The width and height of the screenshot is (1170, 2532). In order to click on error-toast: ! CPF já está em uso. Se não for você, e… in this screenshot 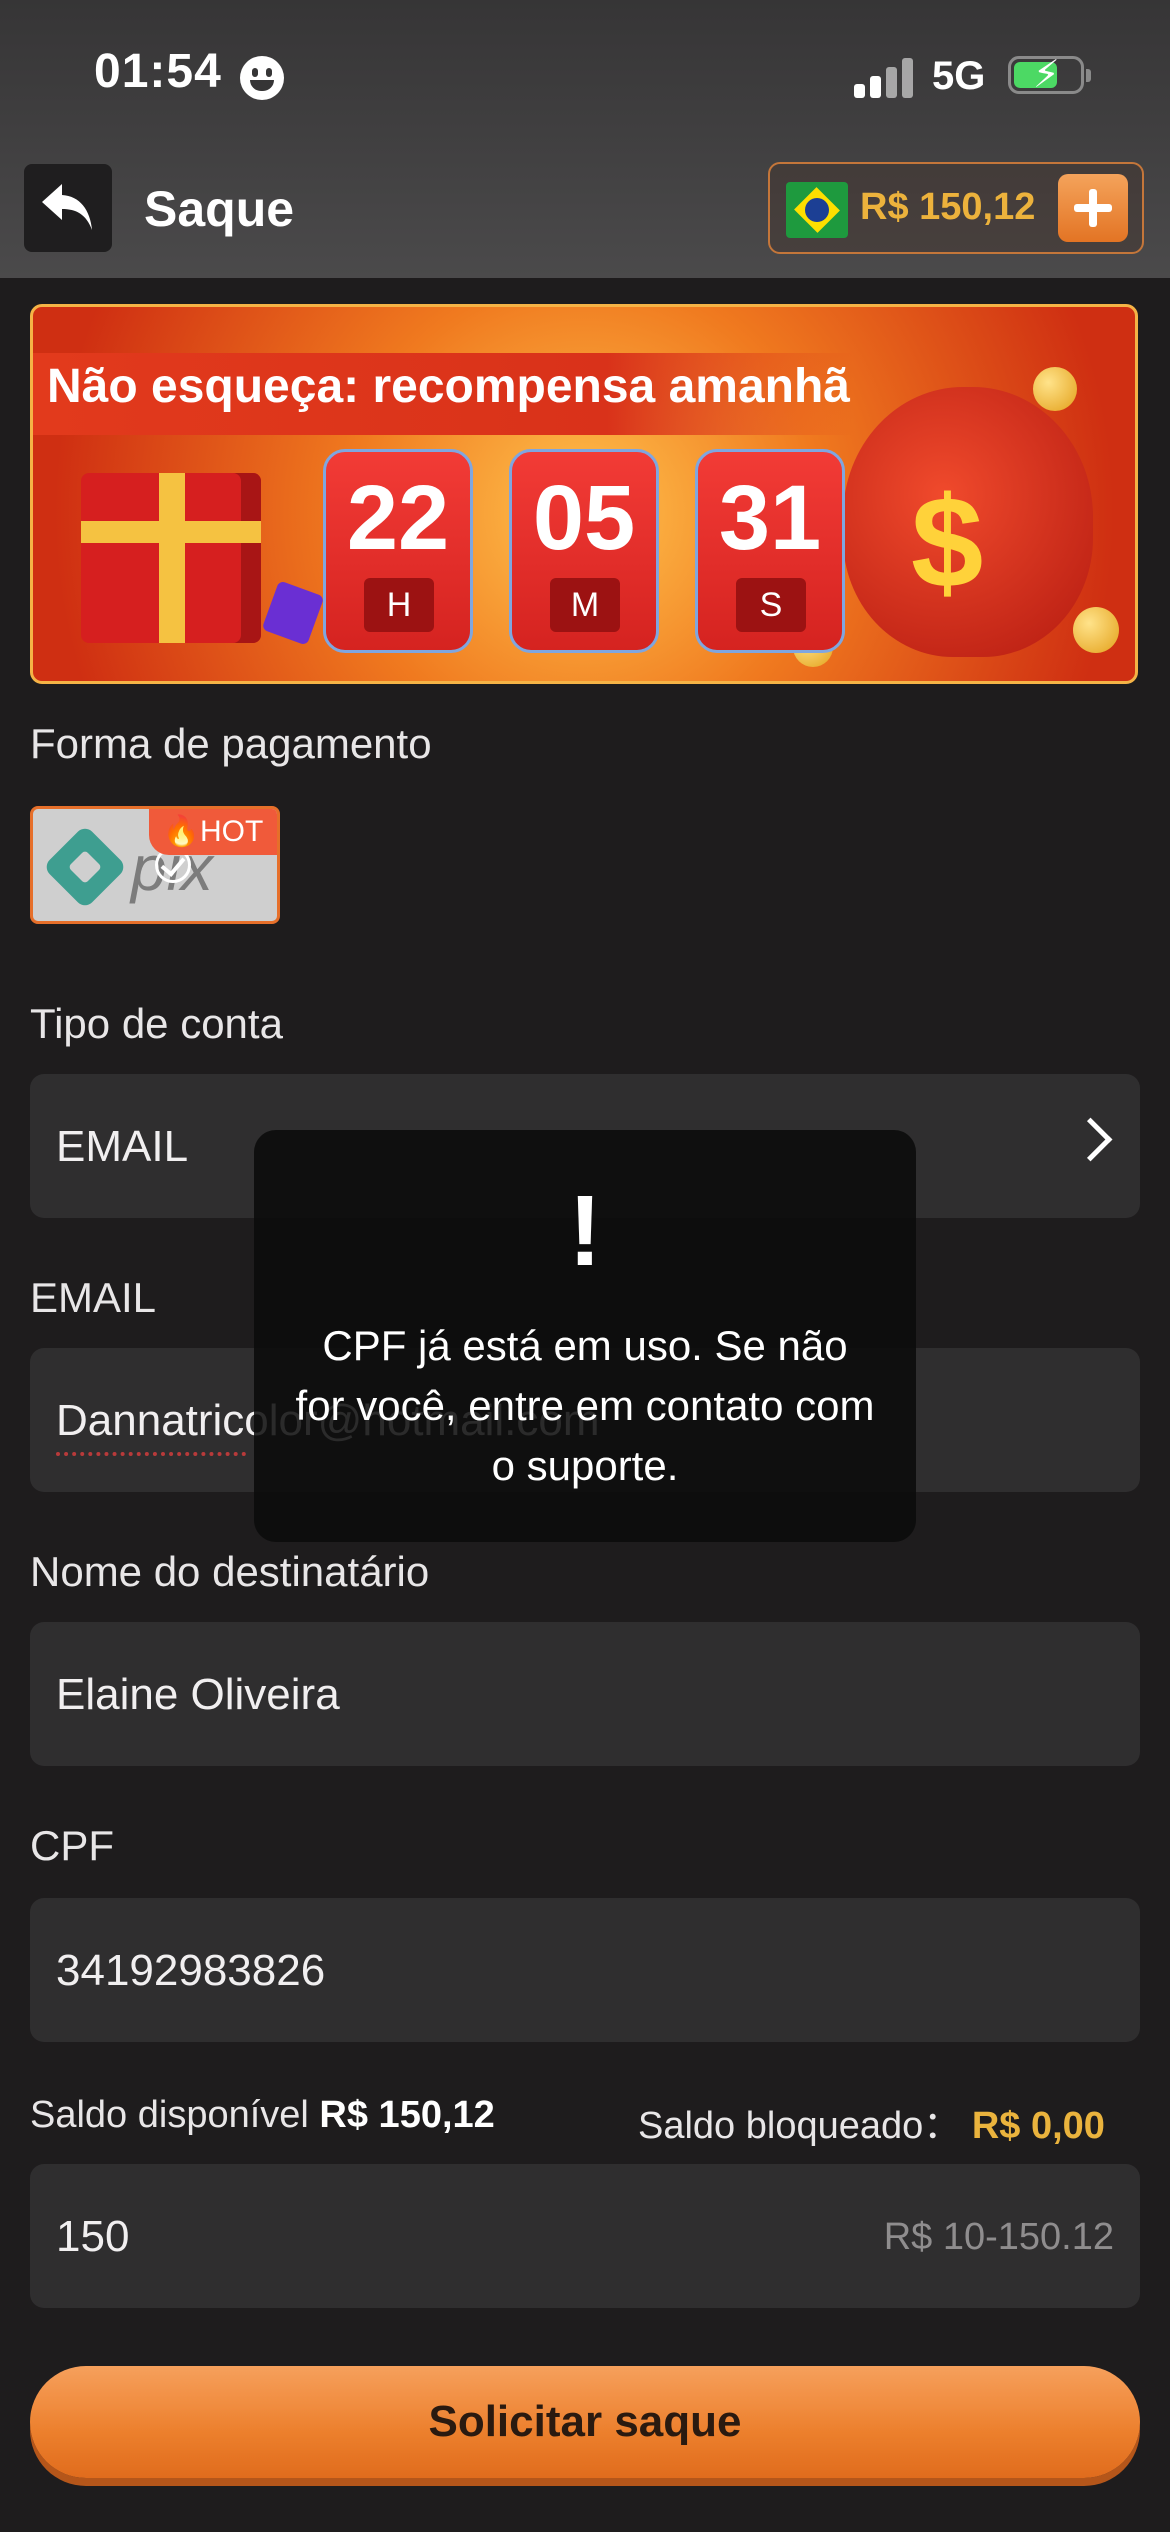, I will do `click(585, 1336)`.